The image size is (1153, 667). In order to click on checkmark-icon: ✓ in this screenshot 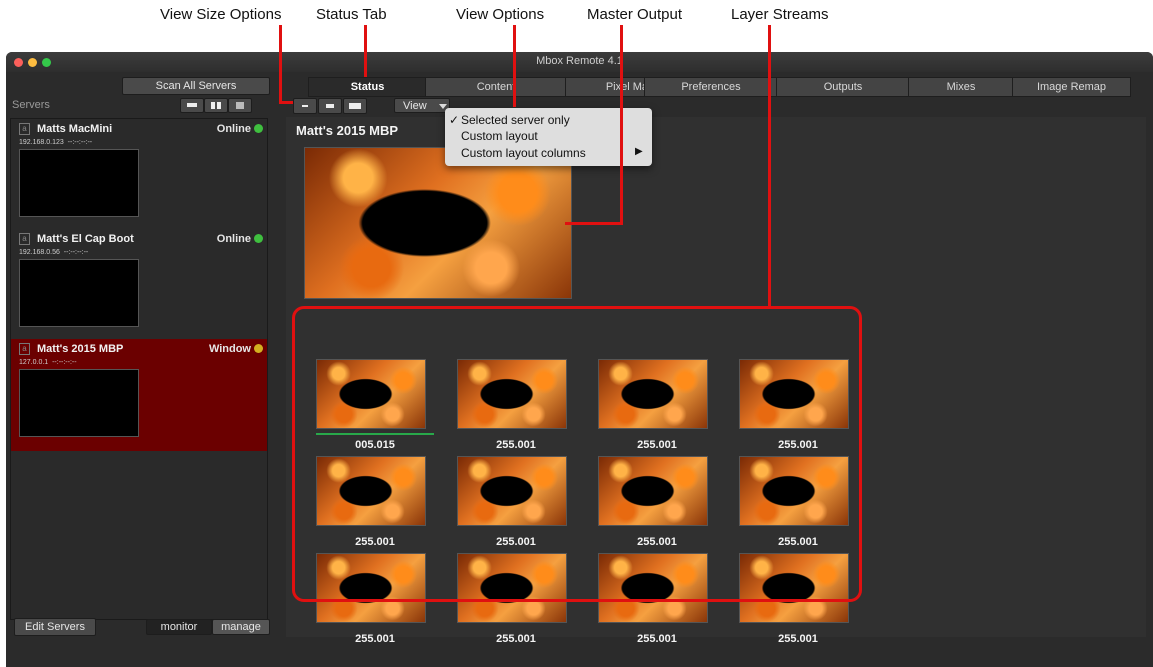, I will do `click(454, 120)`.